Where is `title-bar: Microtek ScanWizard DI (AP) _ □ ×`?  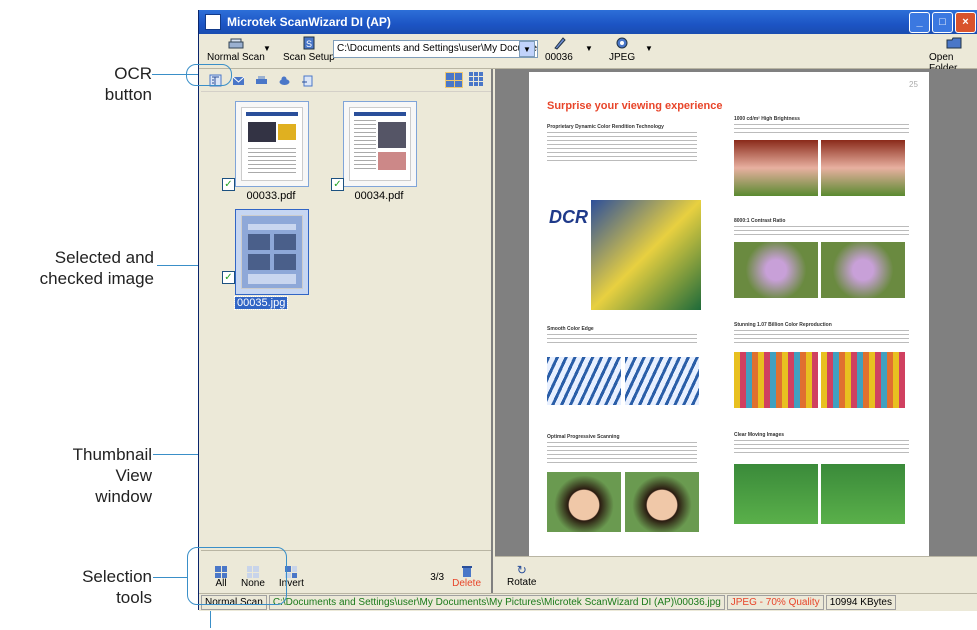
title-bar: Microtek ScanWizard DI (AP) _ □ × is located at coordinates (588, 22).